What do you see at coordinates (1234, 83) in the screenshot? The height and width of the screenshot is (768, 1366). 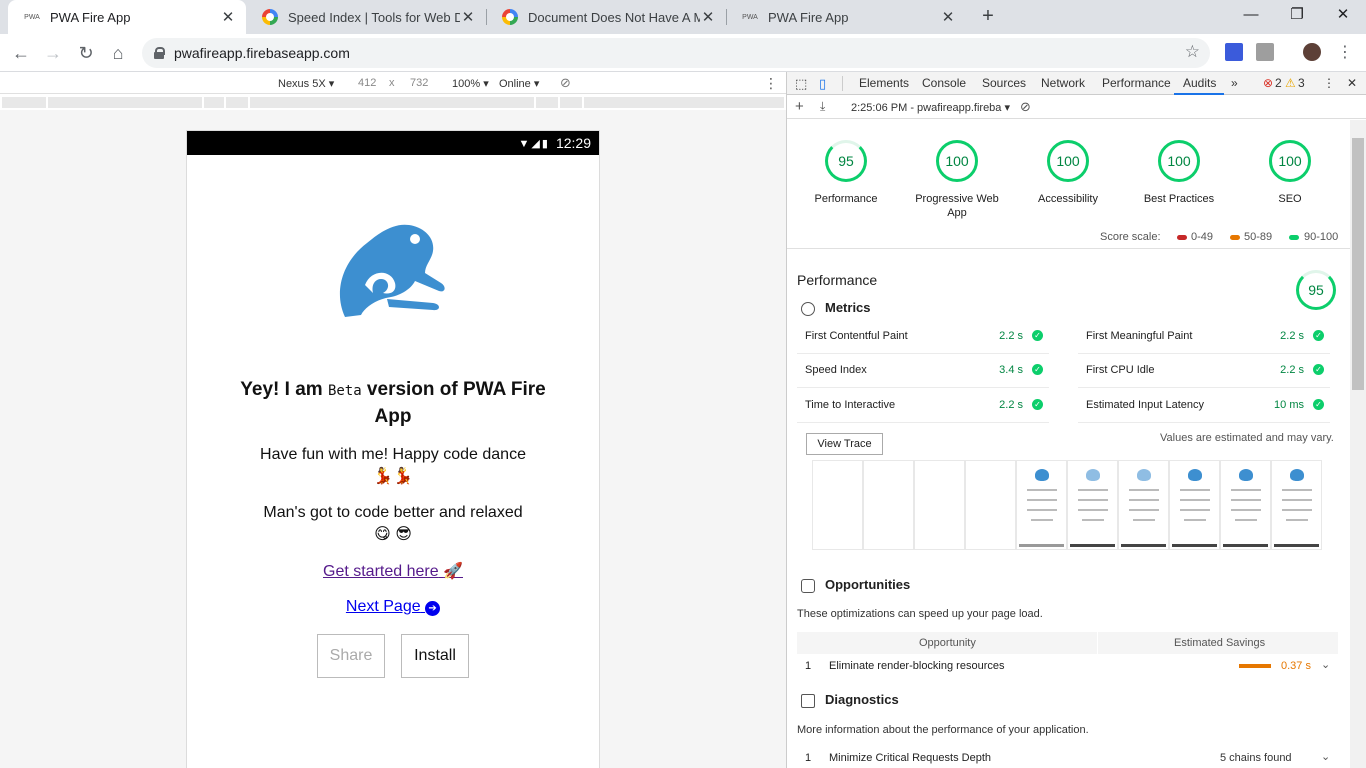 I see `more-tabs-icon: »` at bounding box center [1234, 83].